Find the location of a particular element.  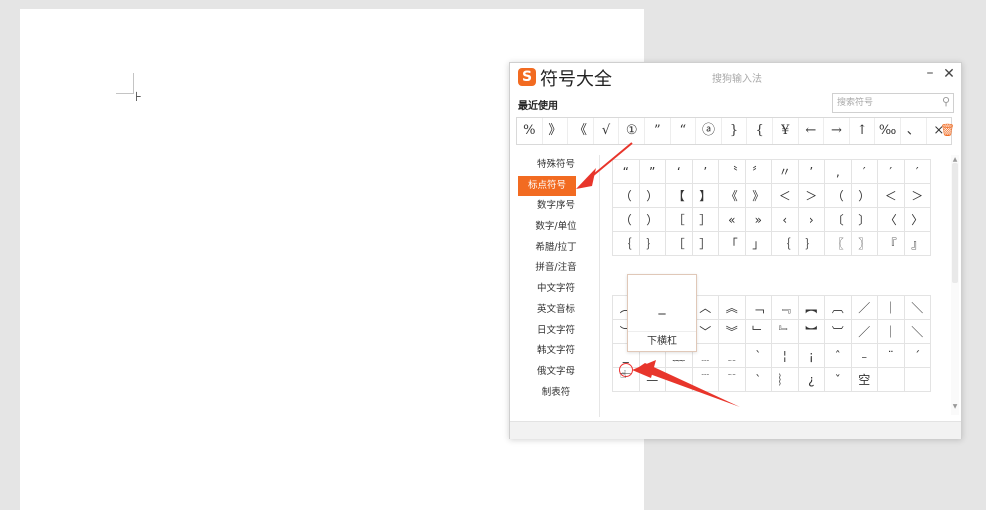

symbol-cell: ‚ is located at coordinates (838, 172).